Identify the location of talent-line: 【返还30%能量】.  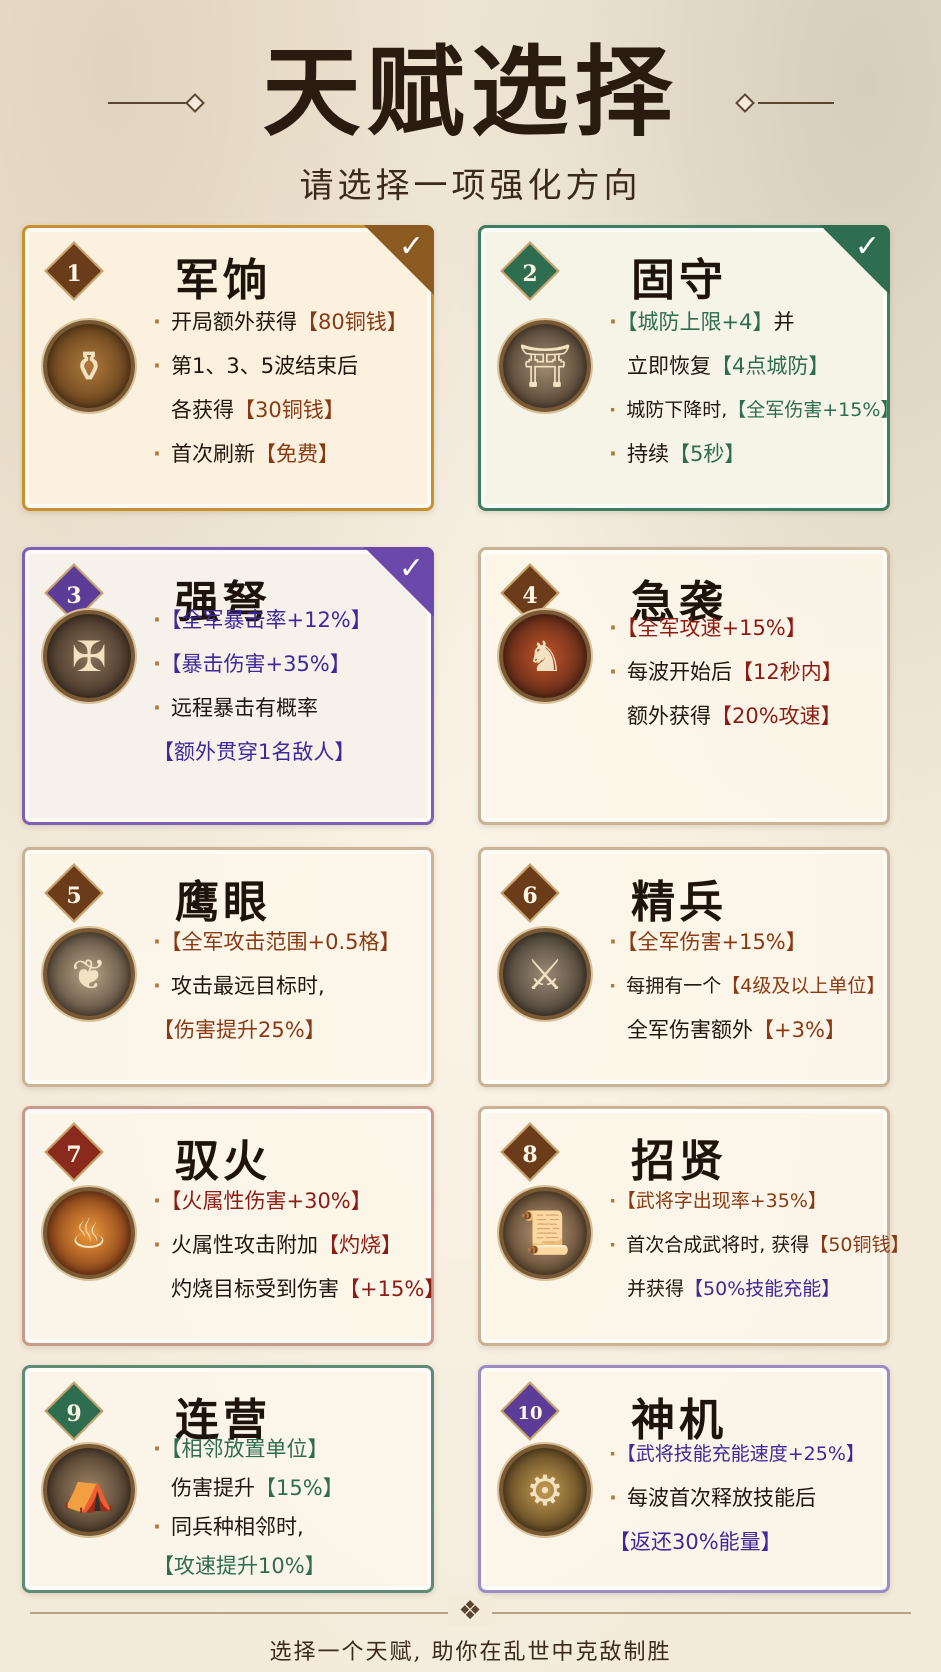
(695, 1542).